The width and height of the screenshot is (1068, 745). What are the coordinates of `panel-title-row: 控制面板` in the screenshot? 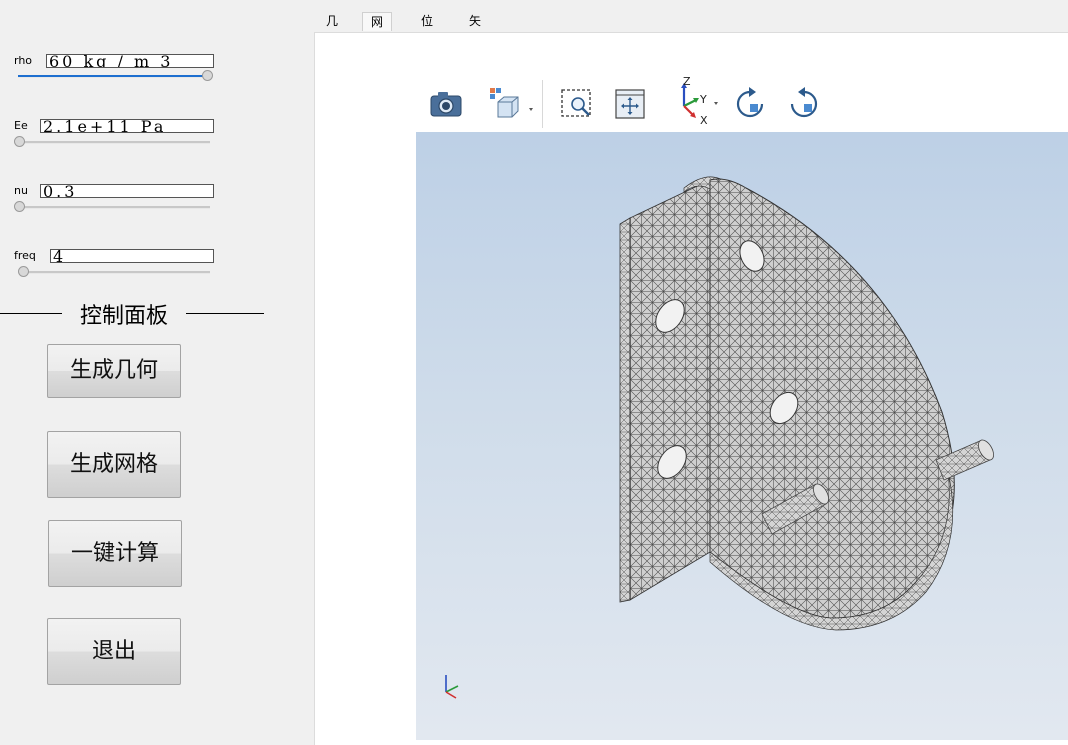 It's located at (132, 313).